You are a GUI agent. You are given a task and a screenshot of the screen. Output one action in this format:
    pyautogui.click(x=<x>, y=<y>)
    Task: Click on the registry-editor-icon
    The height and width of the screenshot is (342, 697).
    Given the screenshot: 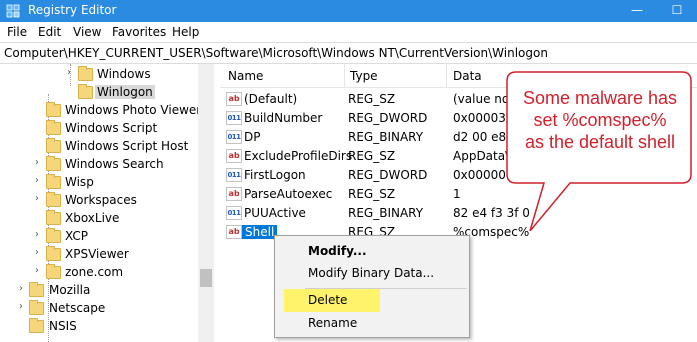 What is the action you would take?
    pyautogui.click(x=13, y=11)
    